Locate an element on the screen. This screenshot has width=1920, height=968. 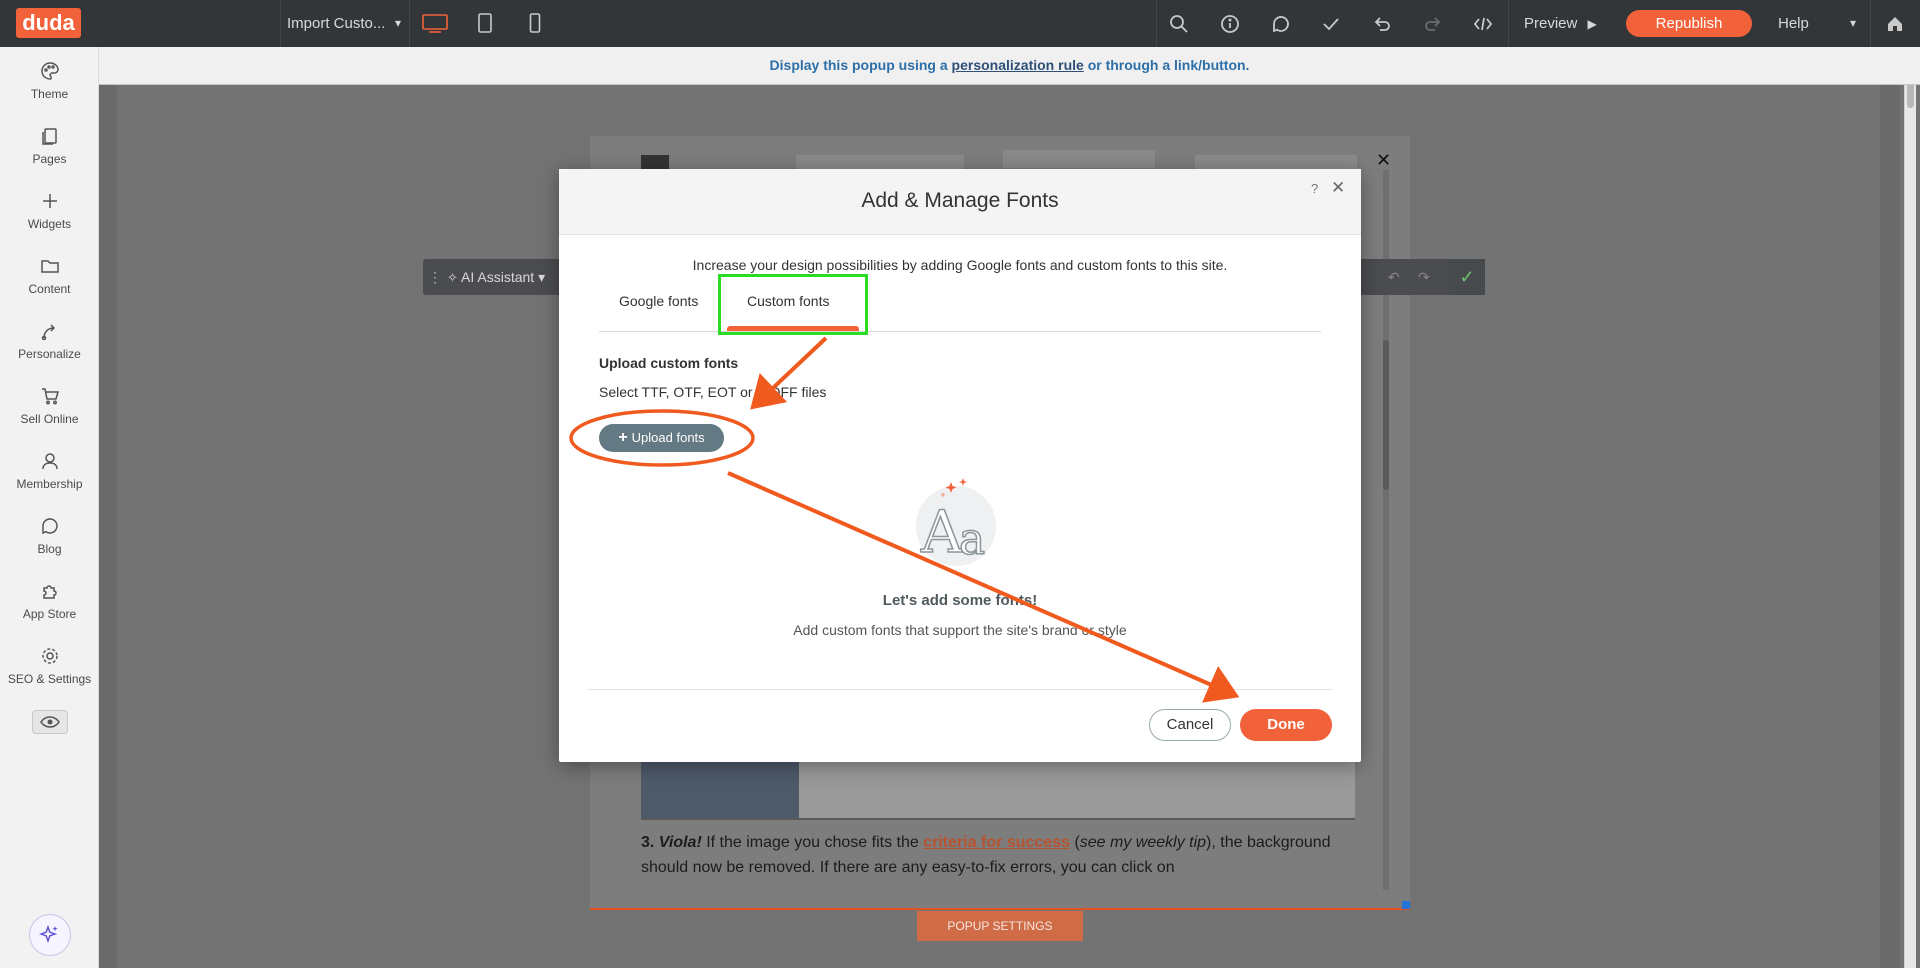
sidebar-item-widgets: Widgets is located at coordinates (49, 211).